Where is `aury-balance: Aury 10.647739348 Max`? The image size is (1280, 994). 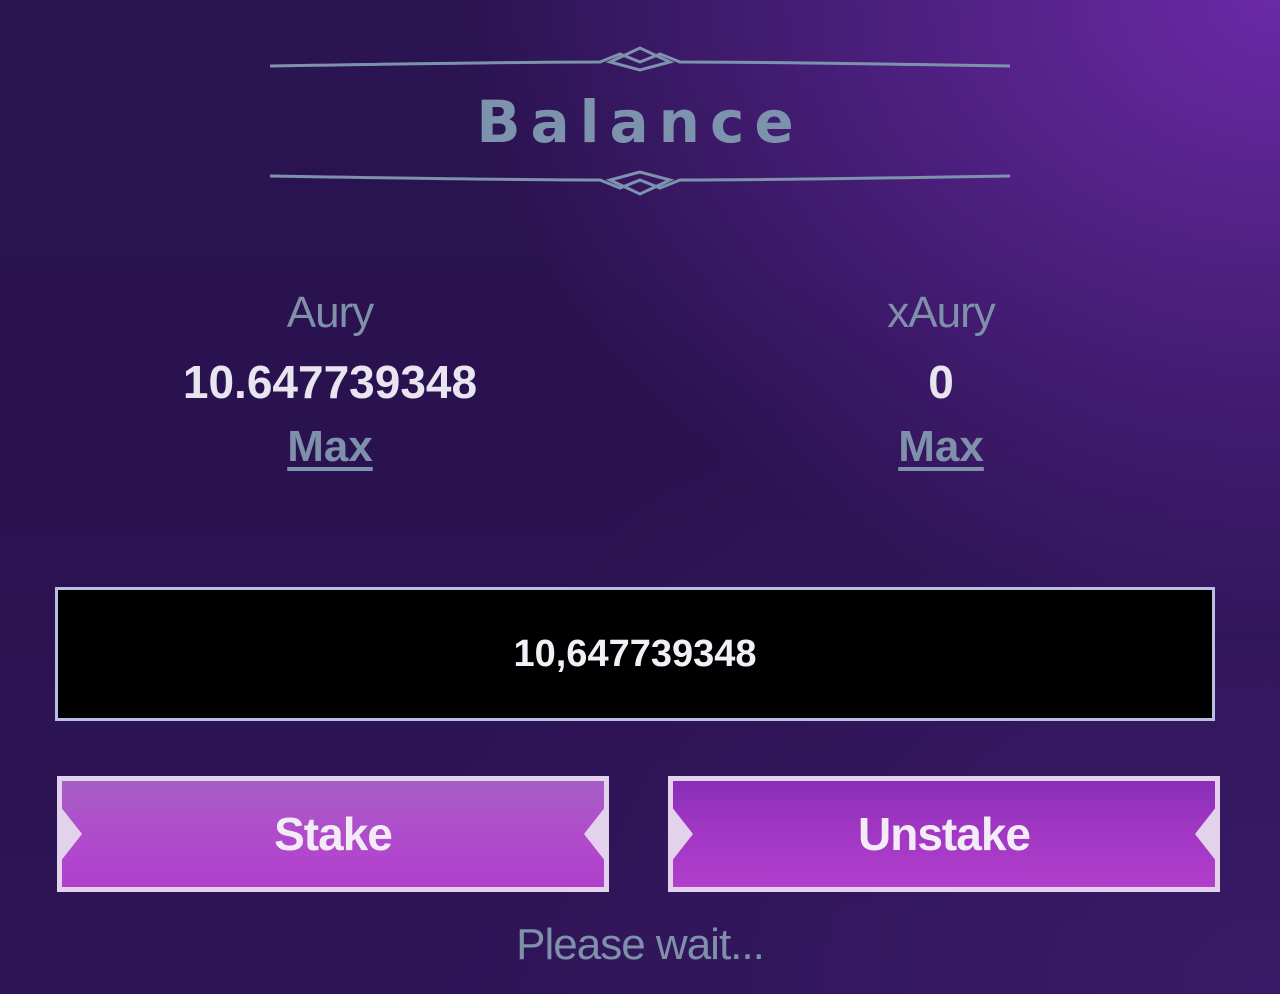
aury-balance: Aury 10.647739348 Max is located at coordinates (330, 380).